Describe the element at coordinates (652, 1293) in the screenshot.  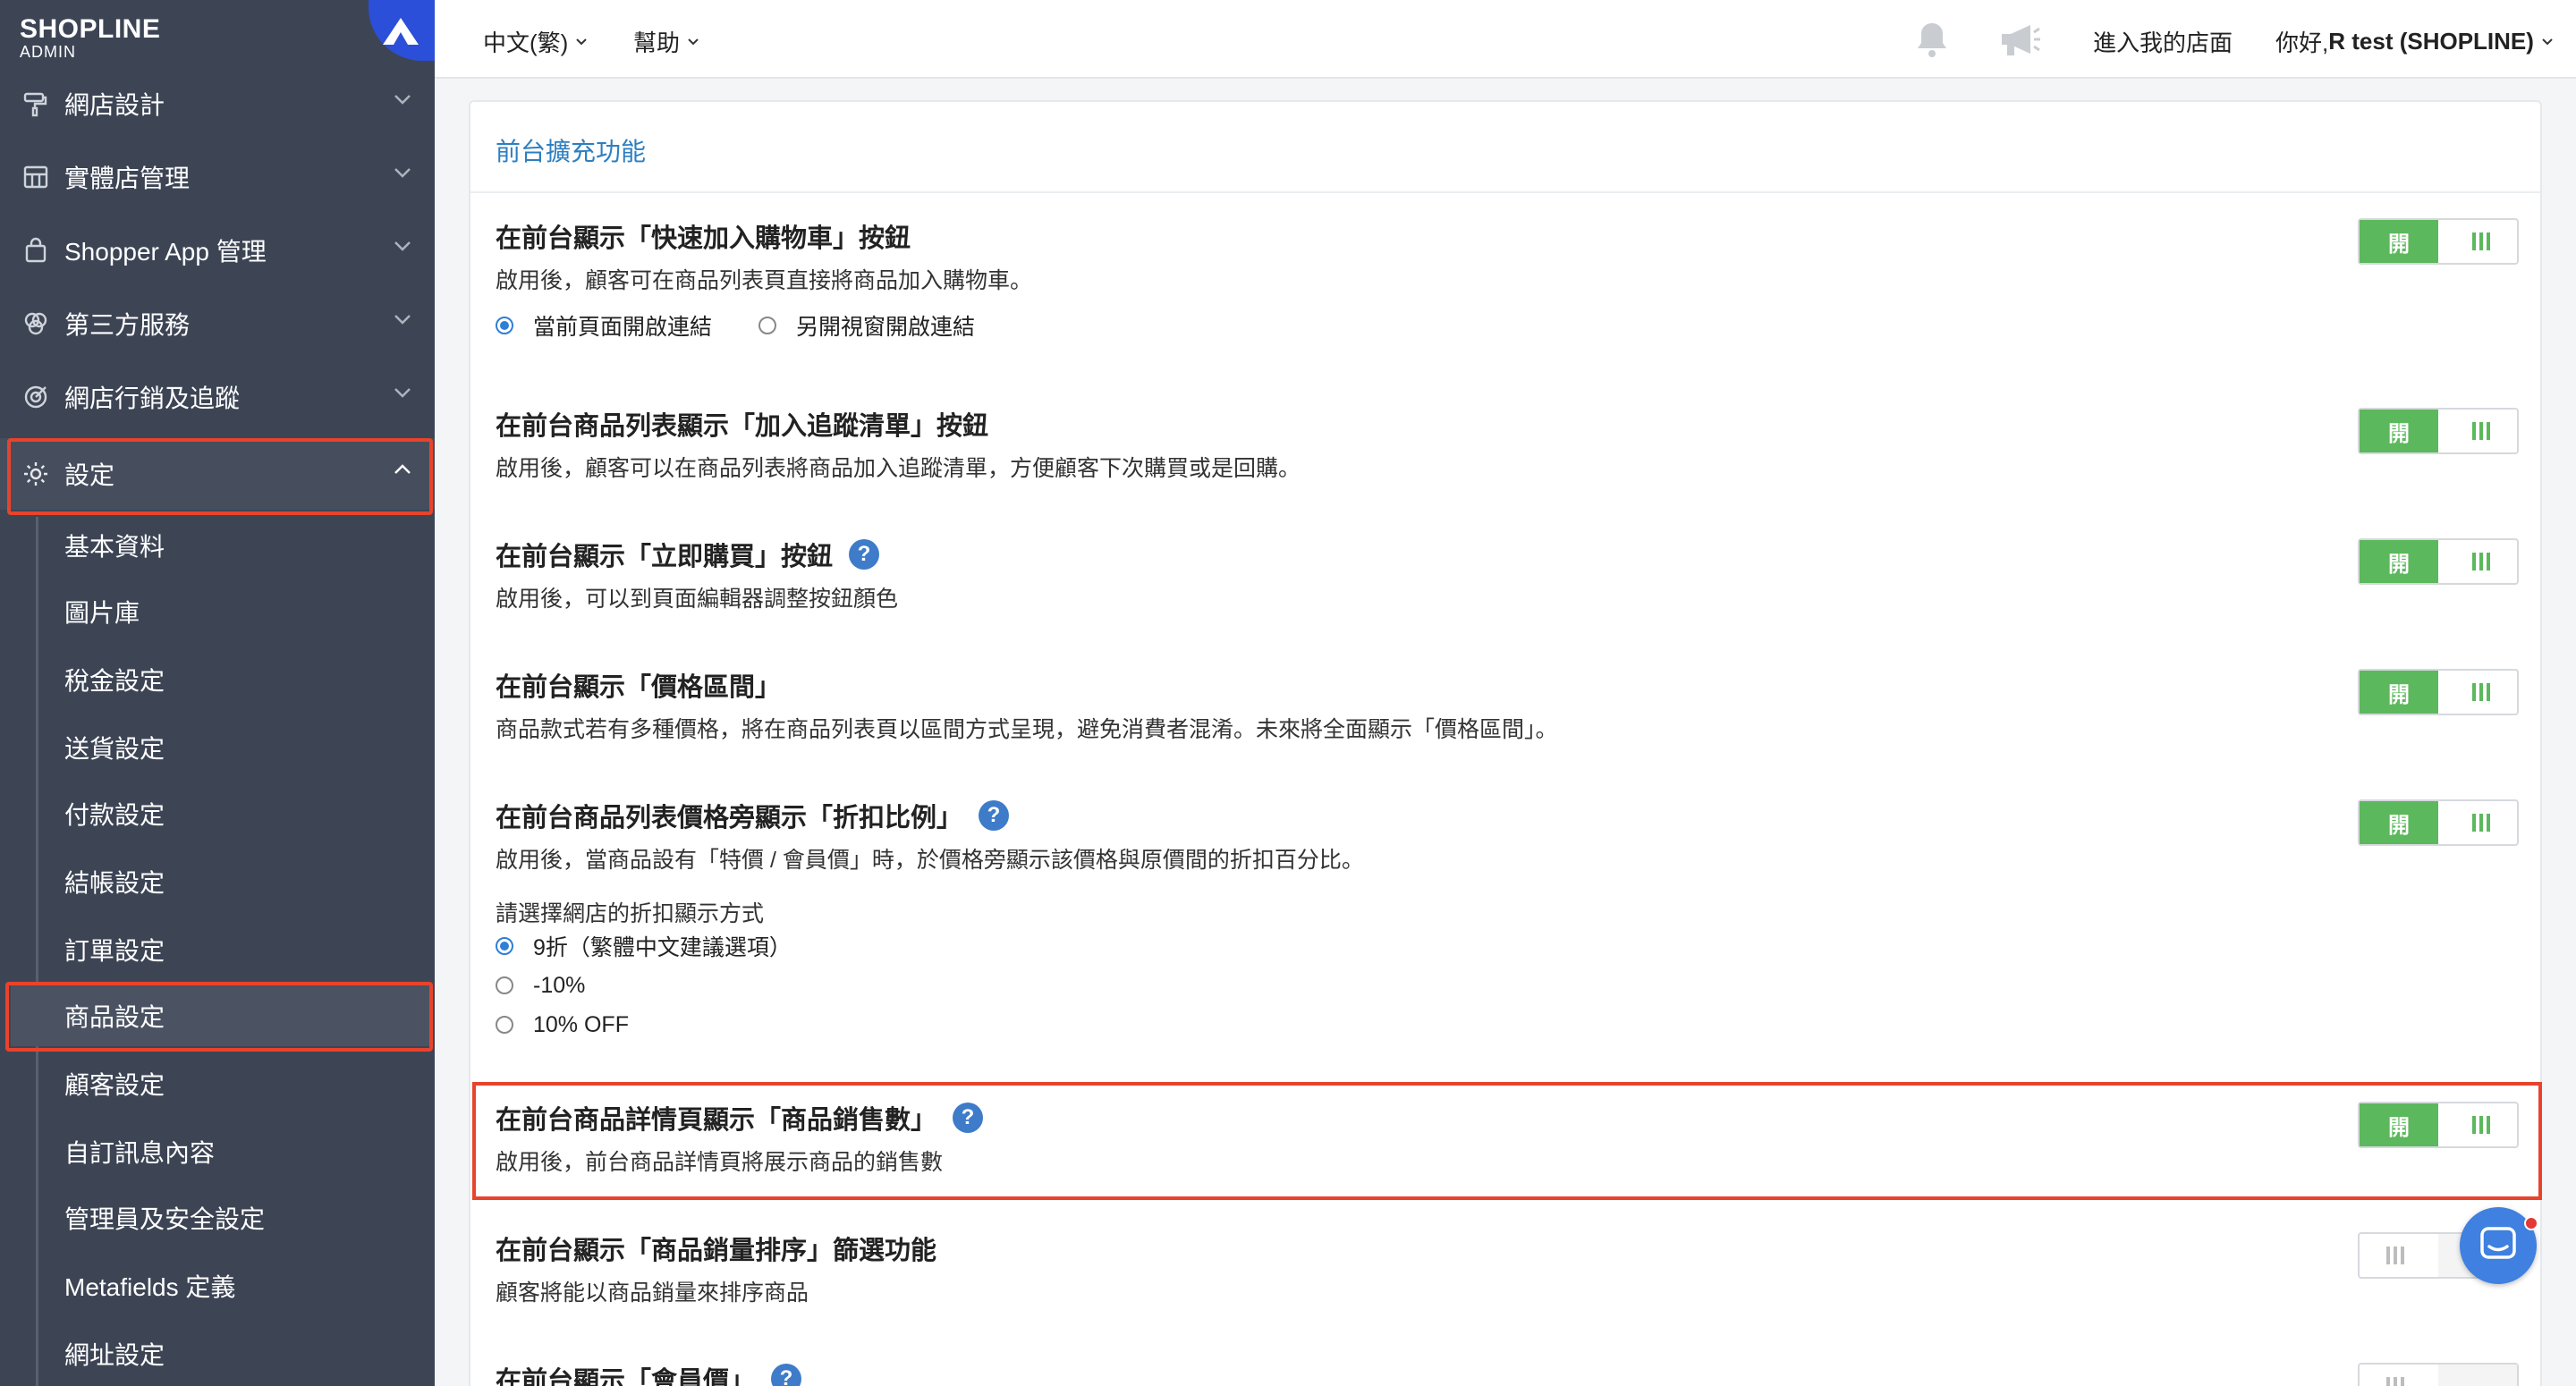
I see `setting-desc: 顧客將能以商品銷量來排序商品` at that location.